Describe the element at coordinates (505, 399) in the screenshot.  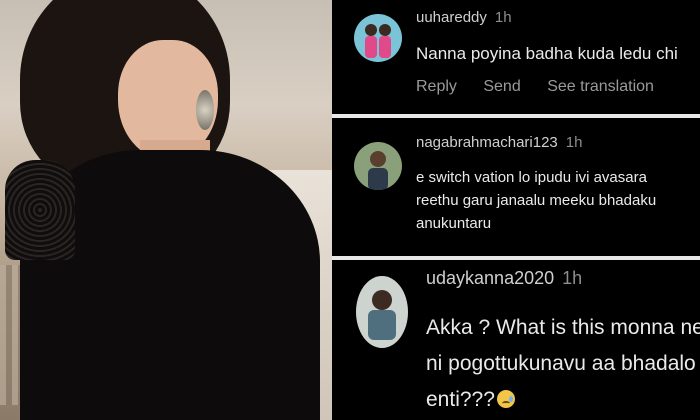
I see `crying-face-icon` at that location.